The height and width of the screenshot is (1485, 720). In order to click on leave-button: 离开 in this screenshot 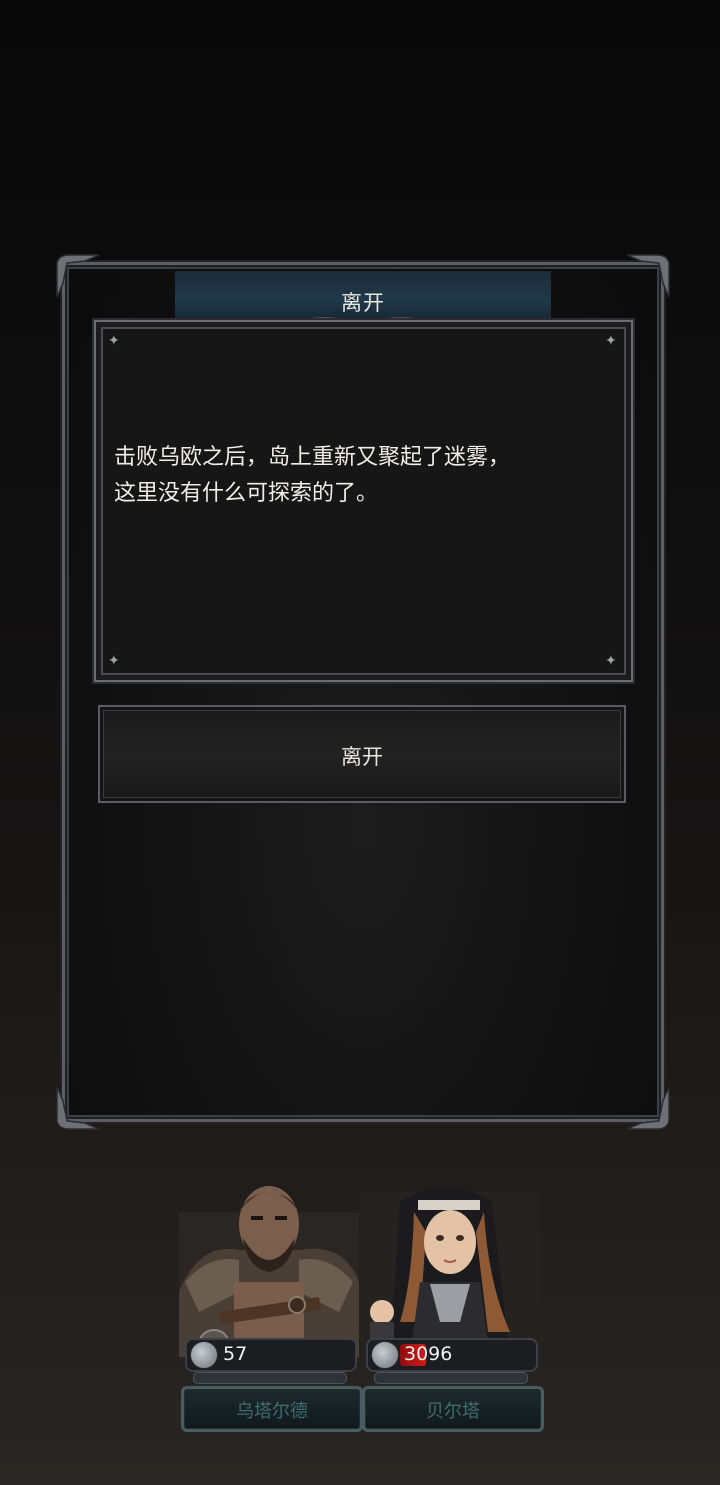, I will do `click(362, 754)`.